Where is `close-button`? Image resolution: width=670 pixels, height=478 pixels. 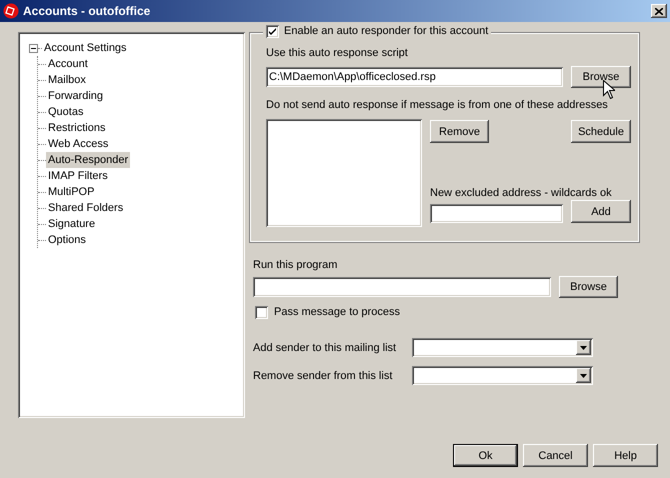
close-button is located at coordinates (659, 11).